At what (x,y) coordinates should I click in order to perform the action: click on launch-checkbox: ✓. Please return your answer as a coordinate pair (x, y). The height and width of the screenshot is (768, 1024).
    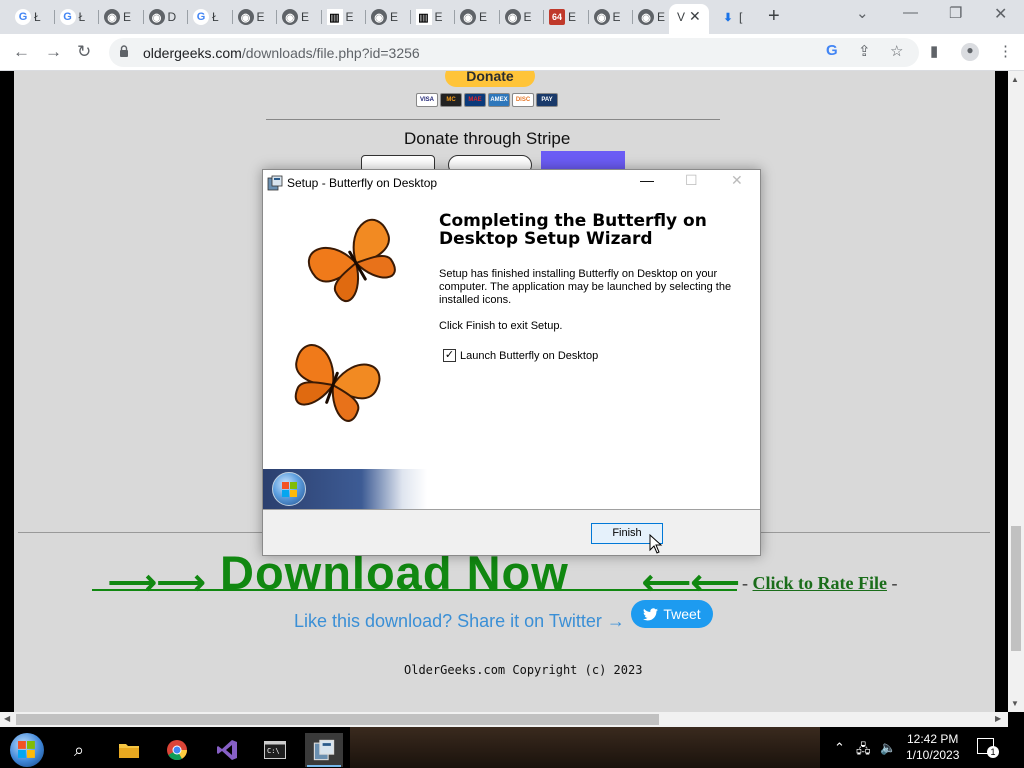
    Looking at the image, I should click on (449, 355).